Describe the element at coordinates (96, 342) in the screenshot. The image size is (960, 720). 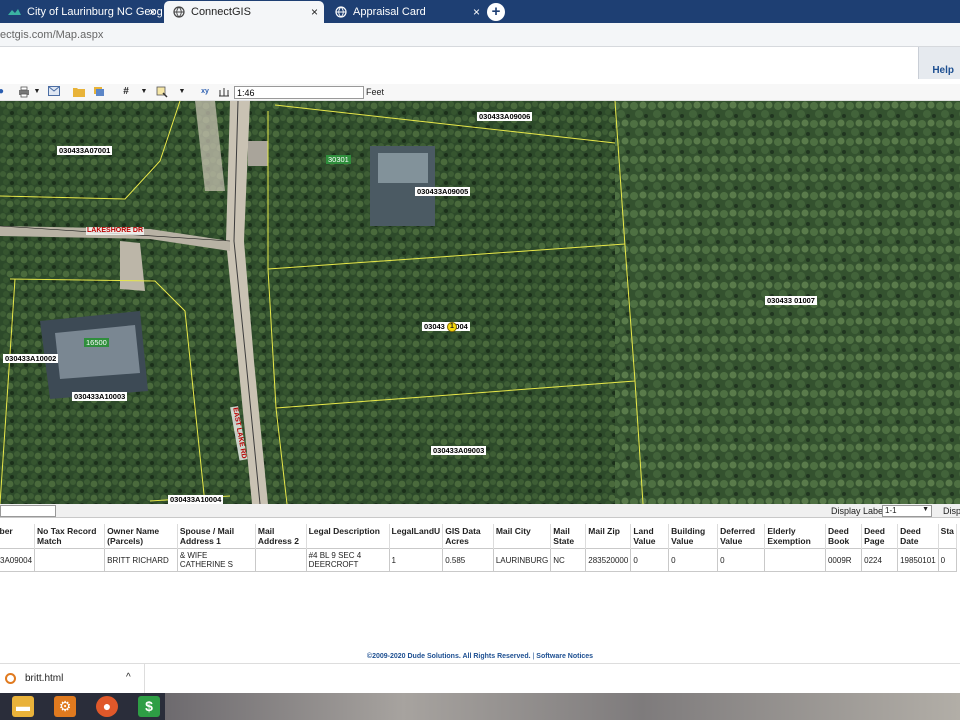
I see `address-label: 16500` at that location.